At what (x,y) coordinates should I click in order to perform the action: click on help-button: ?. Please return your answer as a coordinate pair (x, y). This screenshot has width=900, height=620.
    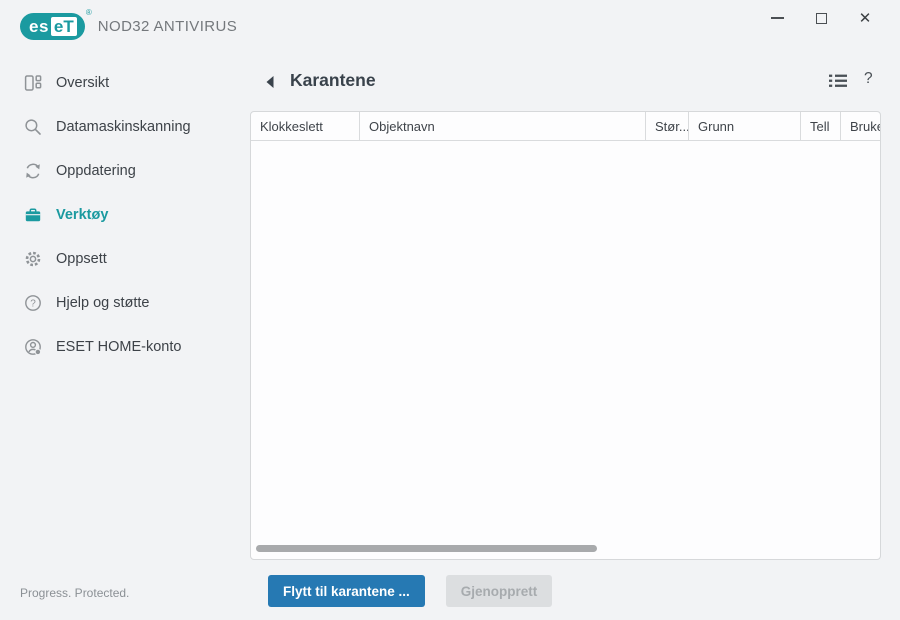
    Looking at the image, I should click on (868, 79).